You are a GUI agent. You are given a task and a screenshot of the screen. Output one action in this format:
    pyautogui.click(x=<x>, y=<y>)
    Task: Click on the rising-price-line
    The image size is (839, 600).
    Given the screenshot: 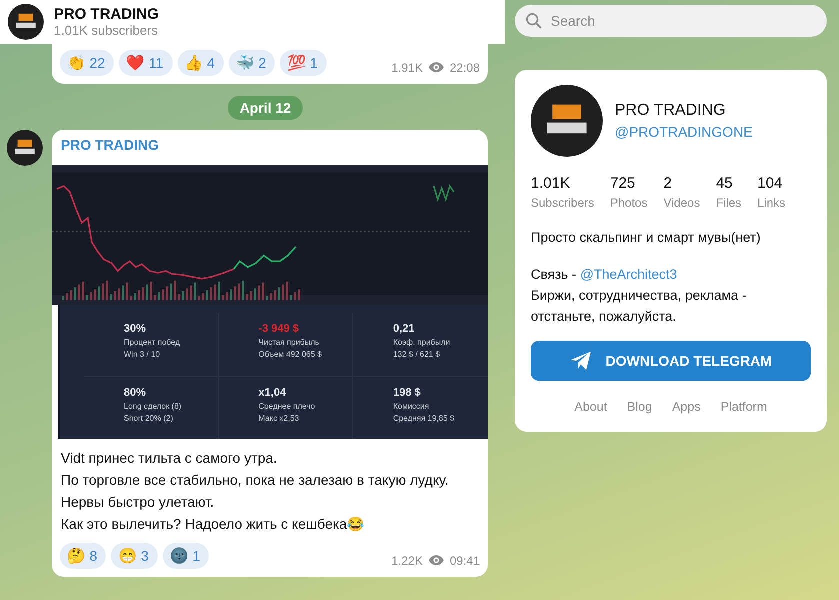 What is the action you would take?
    pyautogui.click(x=265, y=258)
    